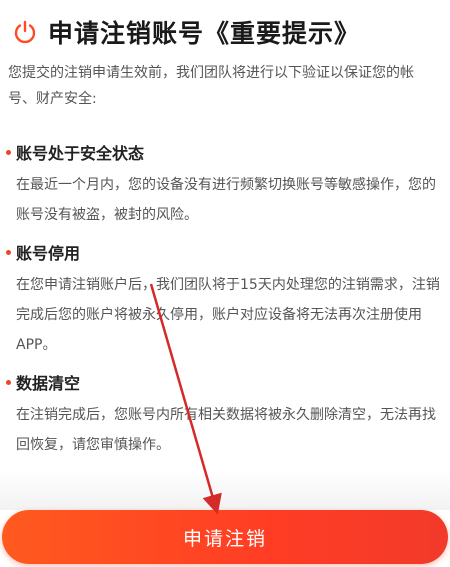  Describe the element at coordinates (48, 383) in the screenshot. I see `section-heading-label: 数据清空` at that location.